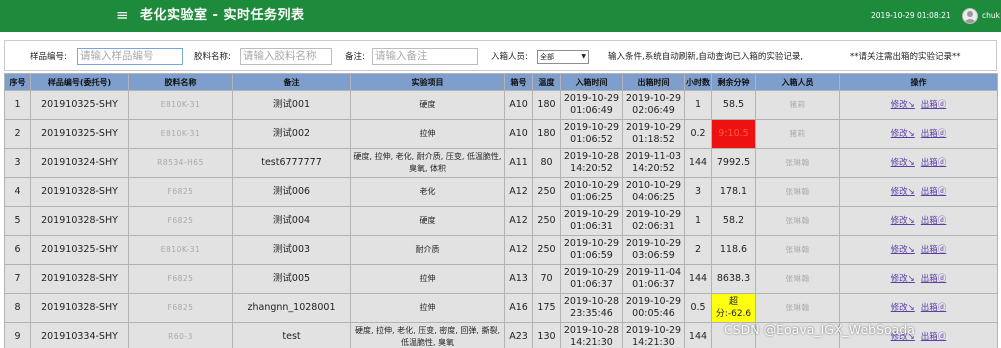  I want to click on cell-box: A11, so click(518, 163).